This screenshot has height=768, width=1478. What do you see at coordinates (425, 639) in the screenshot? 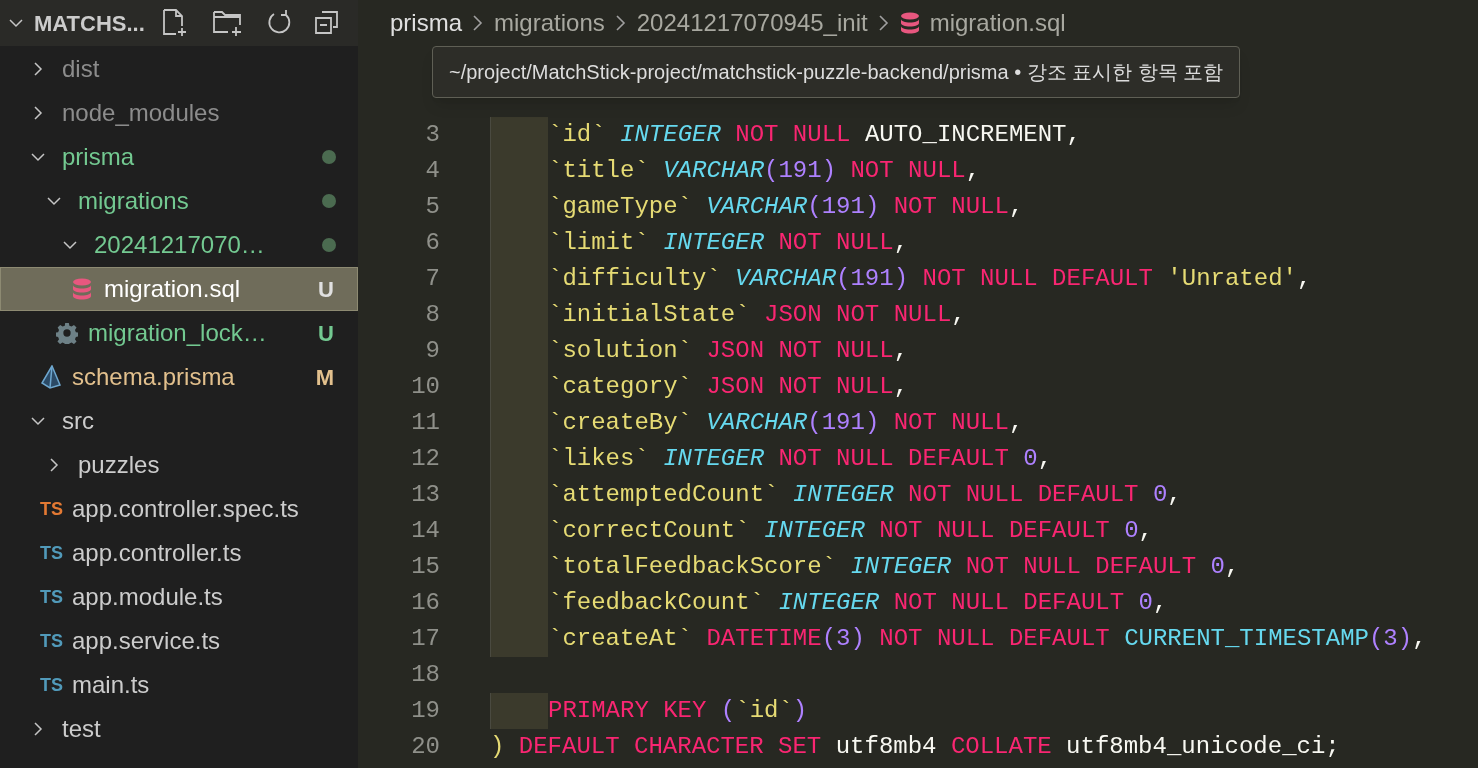
I see `line-number: 17` at bounding box center [425, 639].